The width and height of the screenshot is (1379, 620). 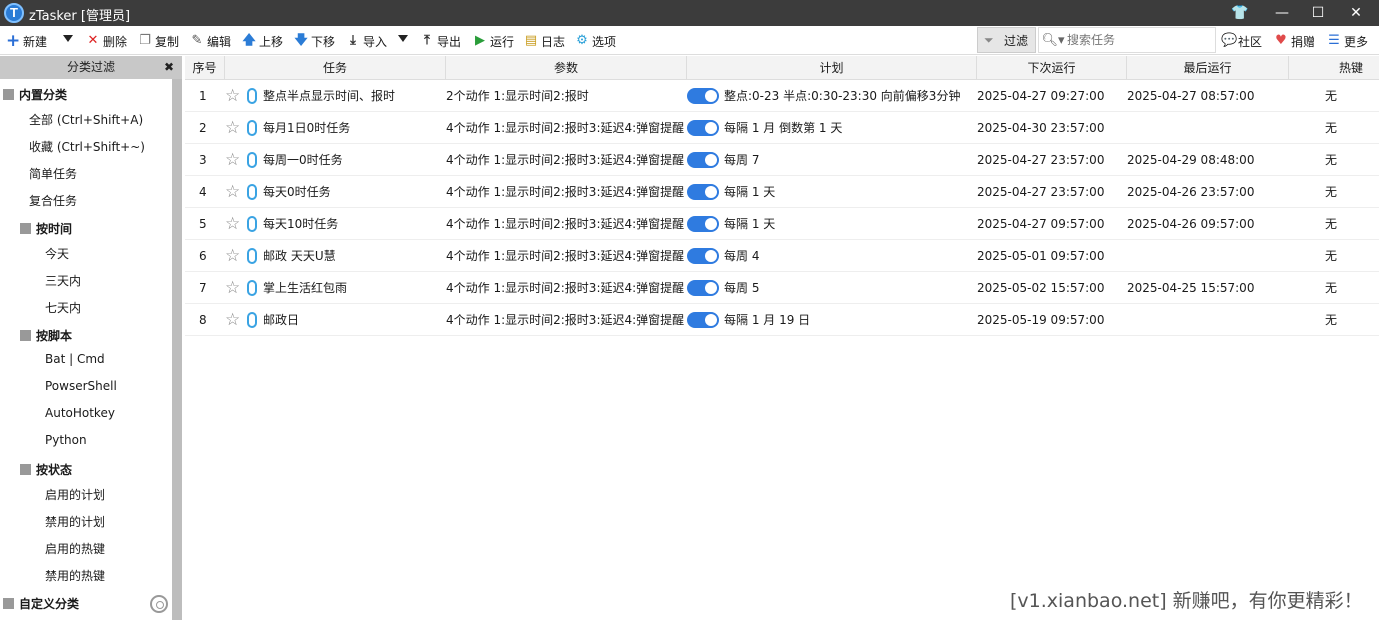 I want to click on donate-button: ♥ 捐赠, so click(x=1294, y=41).